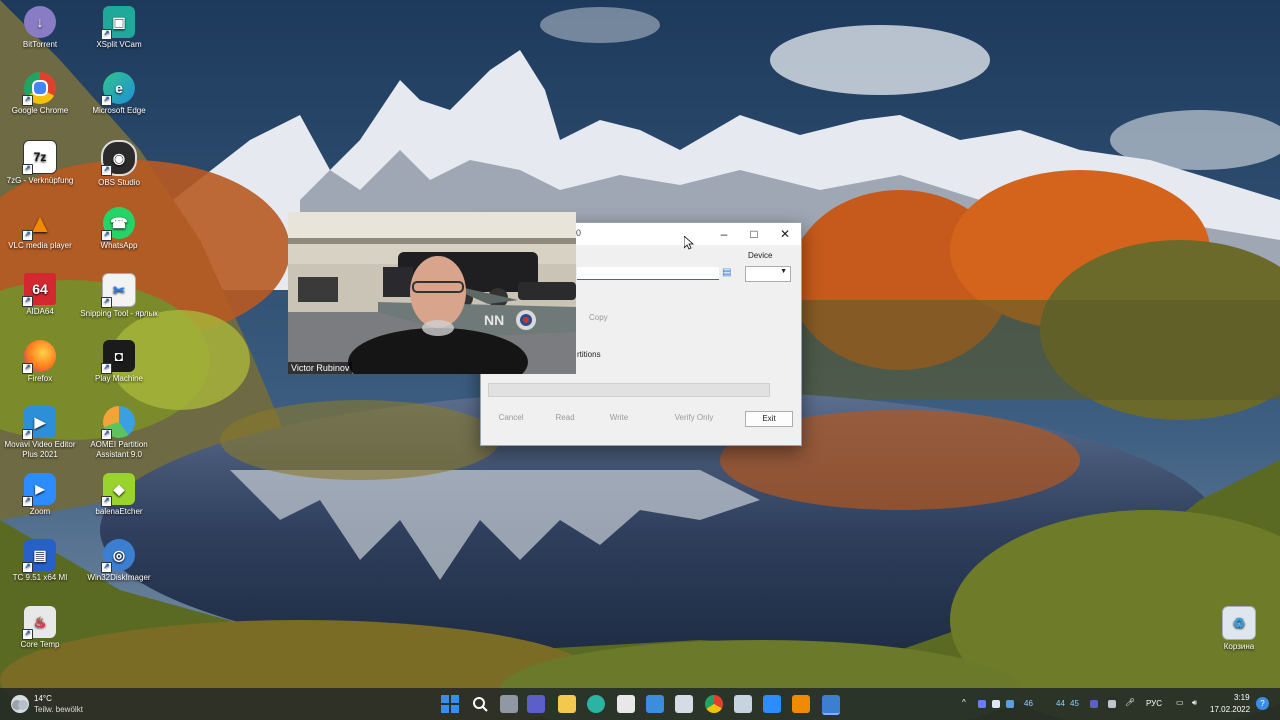  I want to click on bittorrent-icon: ↓, so click(40, 22).